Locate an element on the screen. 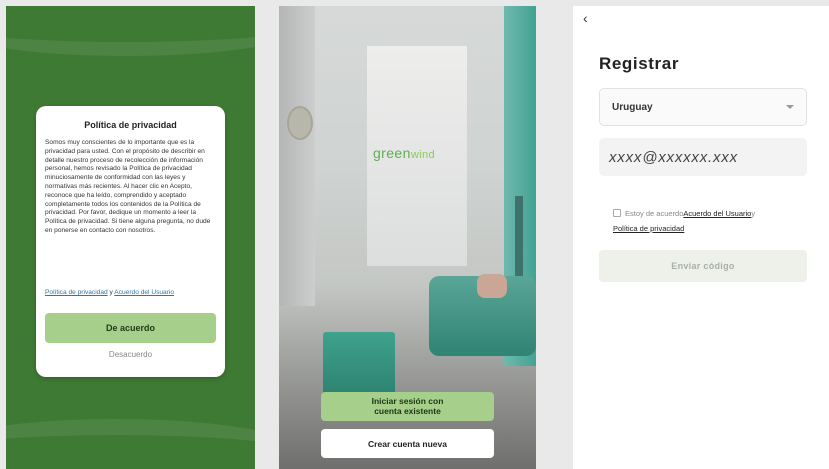  terms-agreement: Estoy de acuerdoAcuerdo del Usuarioy is located at coordinates (684, 213).